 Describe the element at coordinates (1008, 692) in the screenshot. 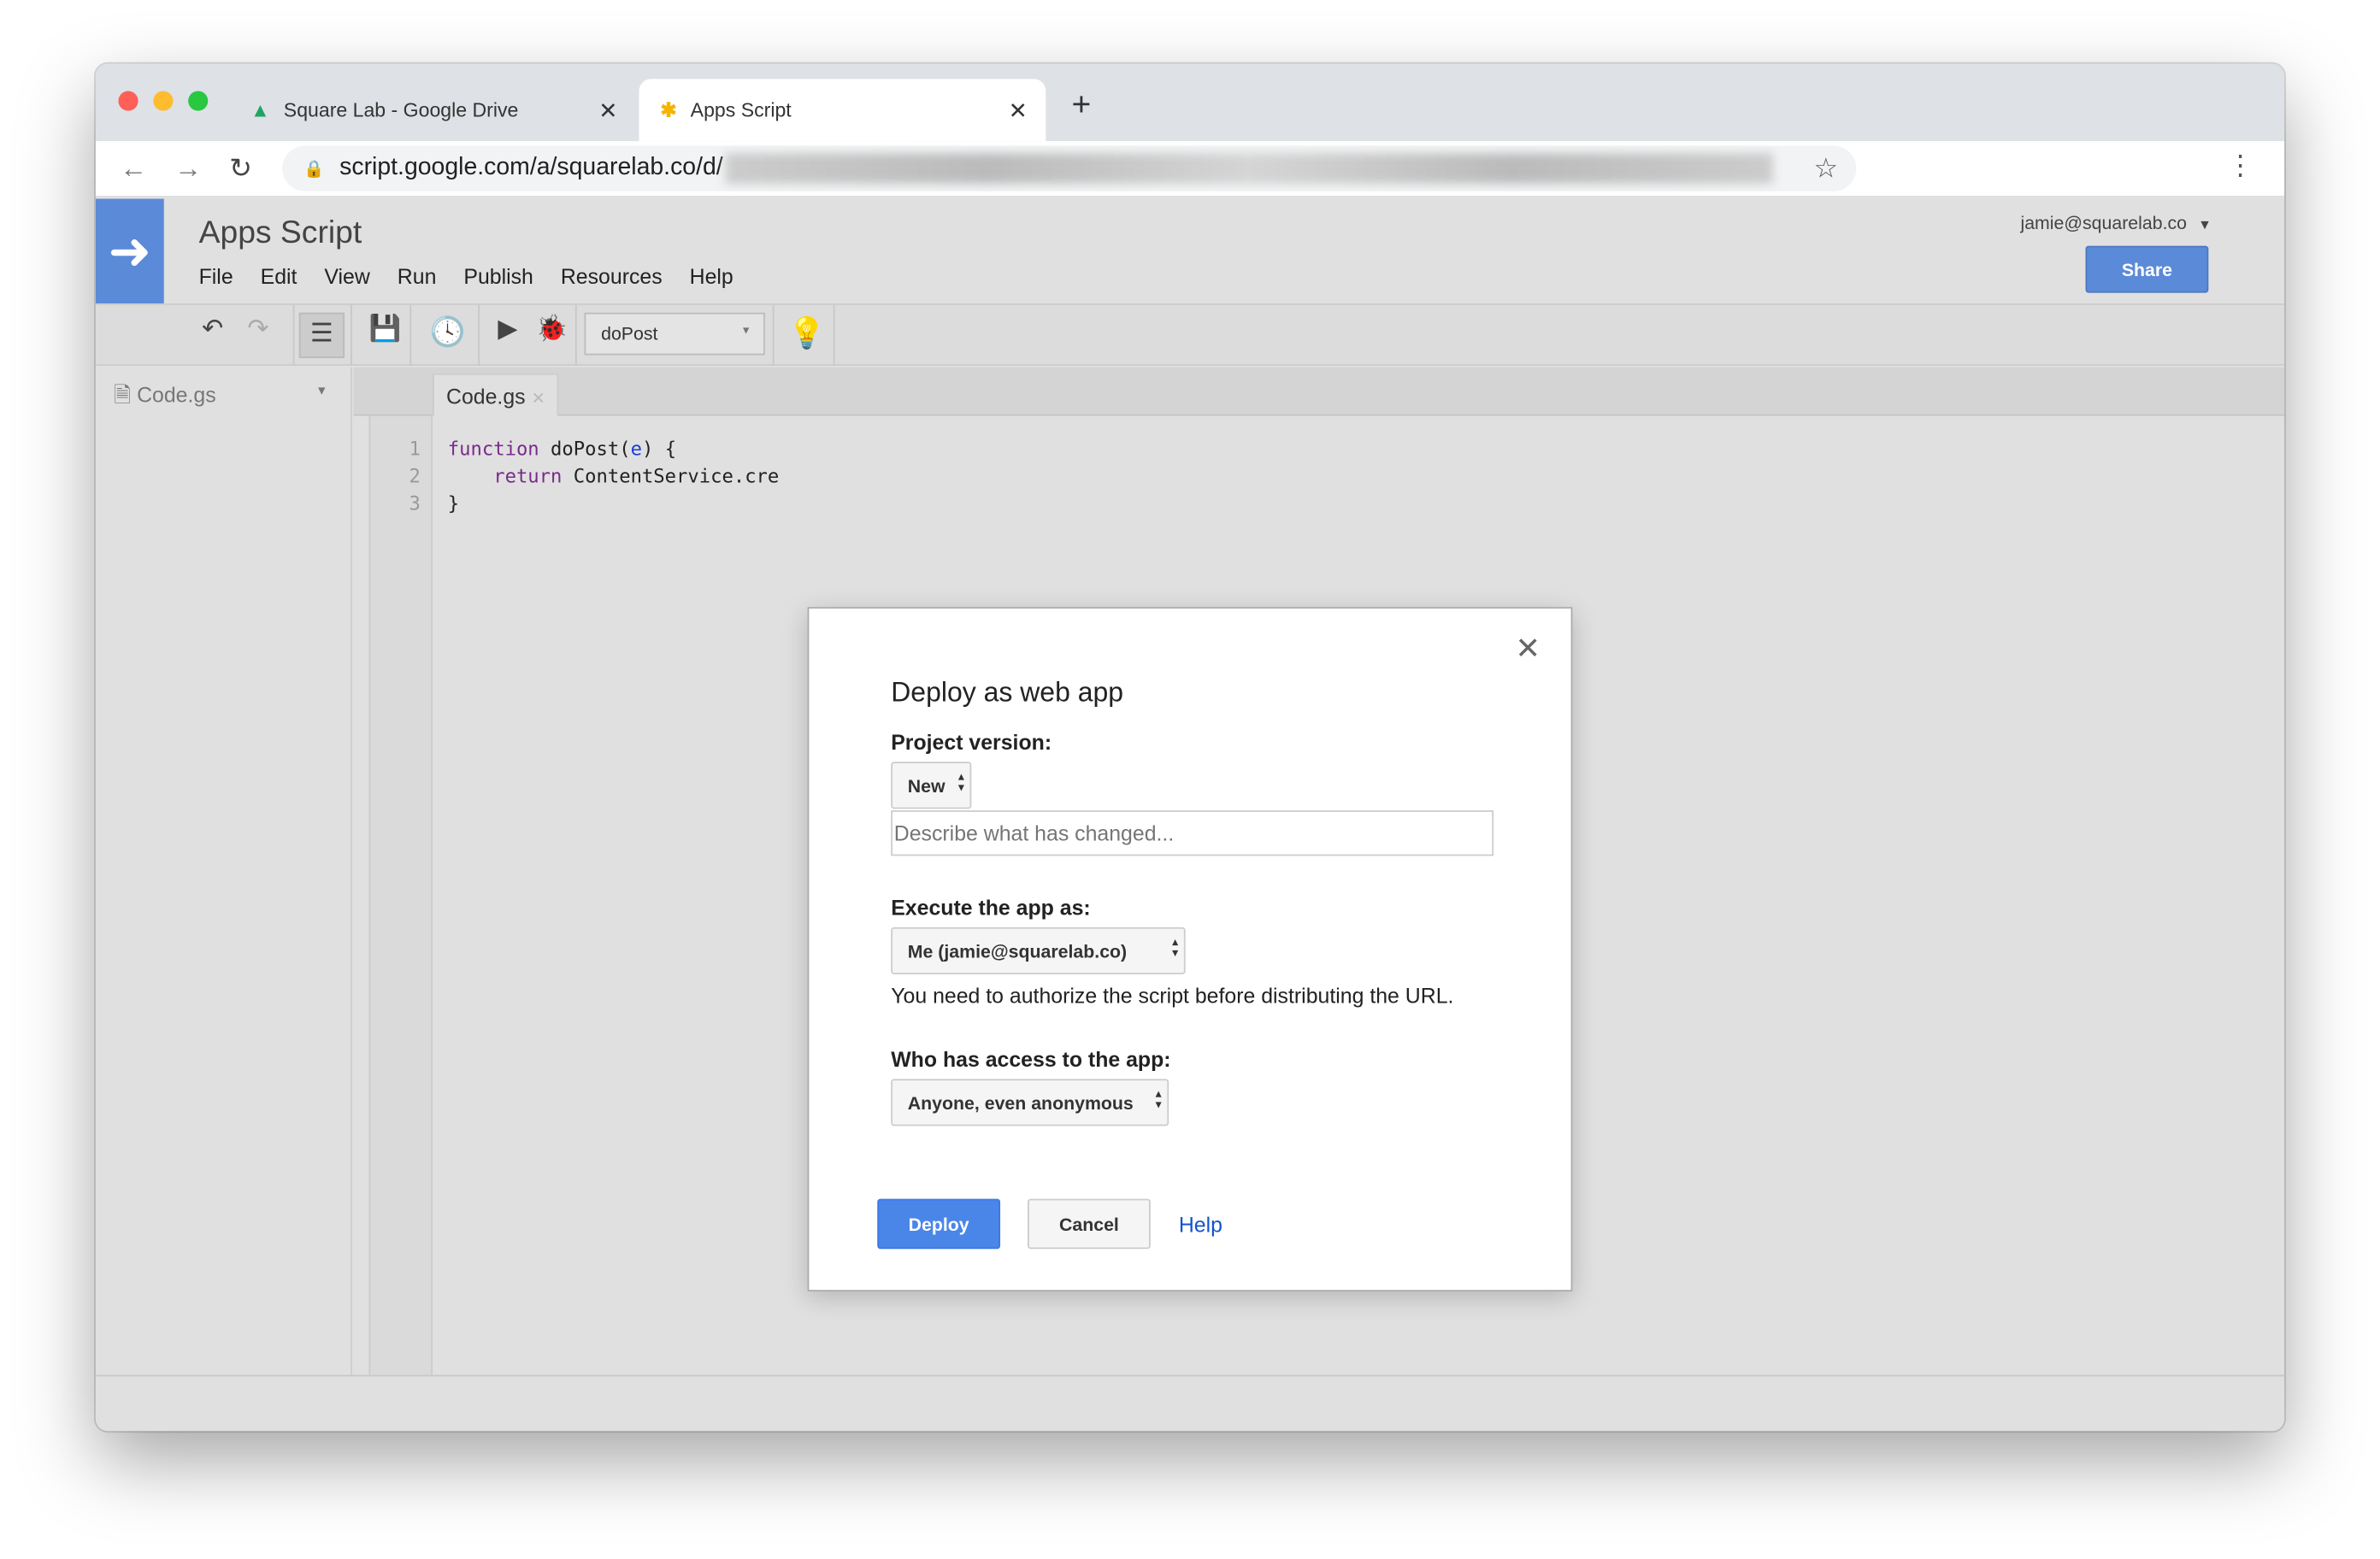

I see `dialog-title: Deploy as web app` at that location.